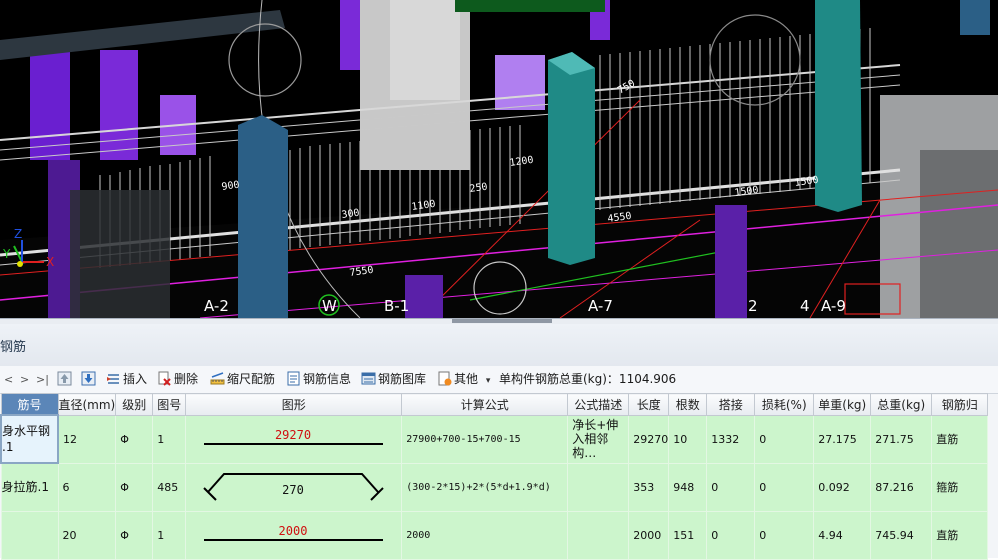 Image resolution: width=998 pixels, height=560 pixels. I want to click on col-header-fig-no: 图号, so click(169, 404).